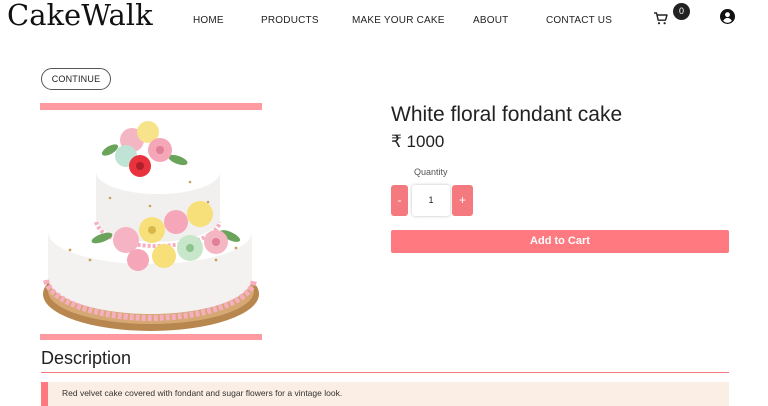 The width and height of the screenshot is (768, 406). What do you see at coordinates (151, 226) in the screenshot?
I see `cake-illustration` at bounding box center [151, 226].